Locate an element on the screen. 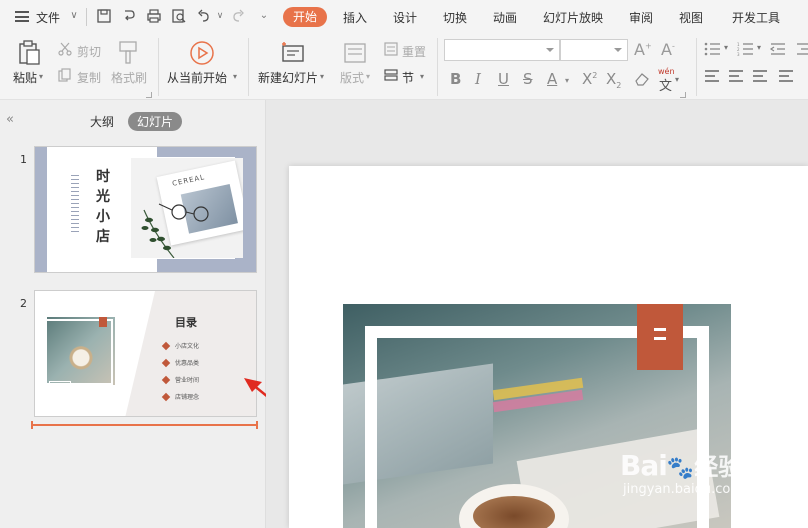  rust-tag is located at coordinates (660, 337).